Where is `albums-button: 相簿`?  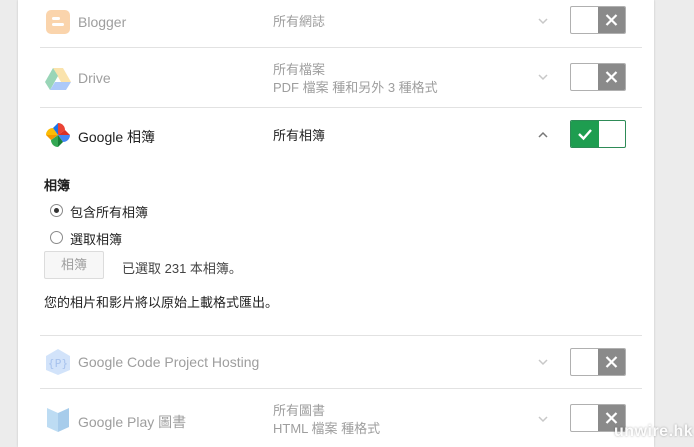
albums-button: 相簿 is located at coordinates (74, 265).